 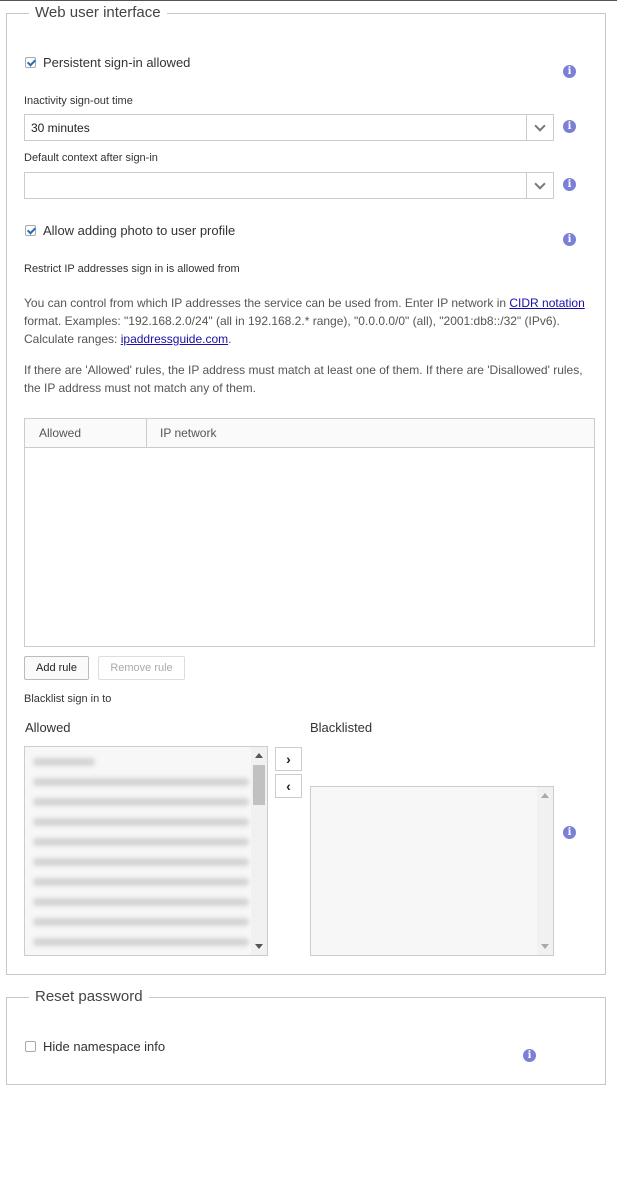 What do you see at coordinates (188, 433) in the screenshot?
I see `column-header-ip-network: IP network` at bounding box center [188, 433].